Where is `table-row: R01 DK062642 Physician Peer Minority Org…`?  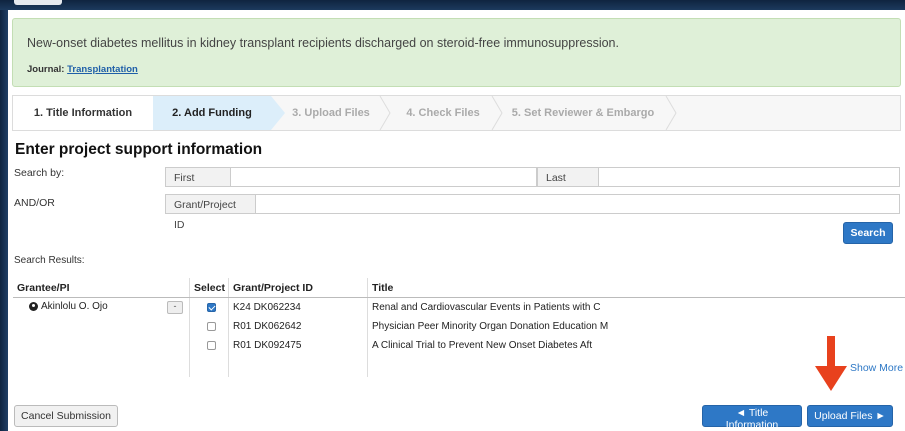 table-row: R01 DK062642 Physician Peer Minority Org… is located at coordinates (459, 326).